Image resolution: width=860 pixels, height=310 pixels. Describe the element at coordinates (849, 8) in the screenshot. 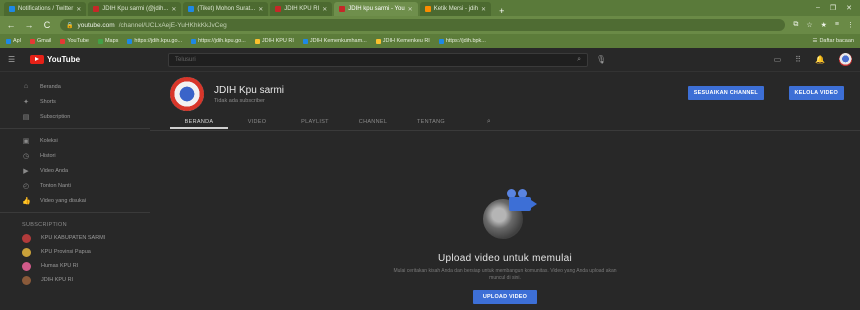

I see `close-window-button: ✕` at that location.